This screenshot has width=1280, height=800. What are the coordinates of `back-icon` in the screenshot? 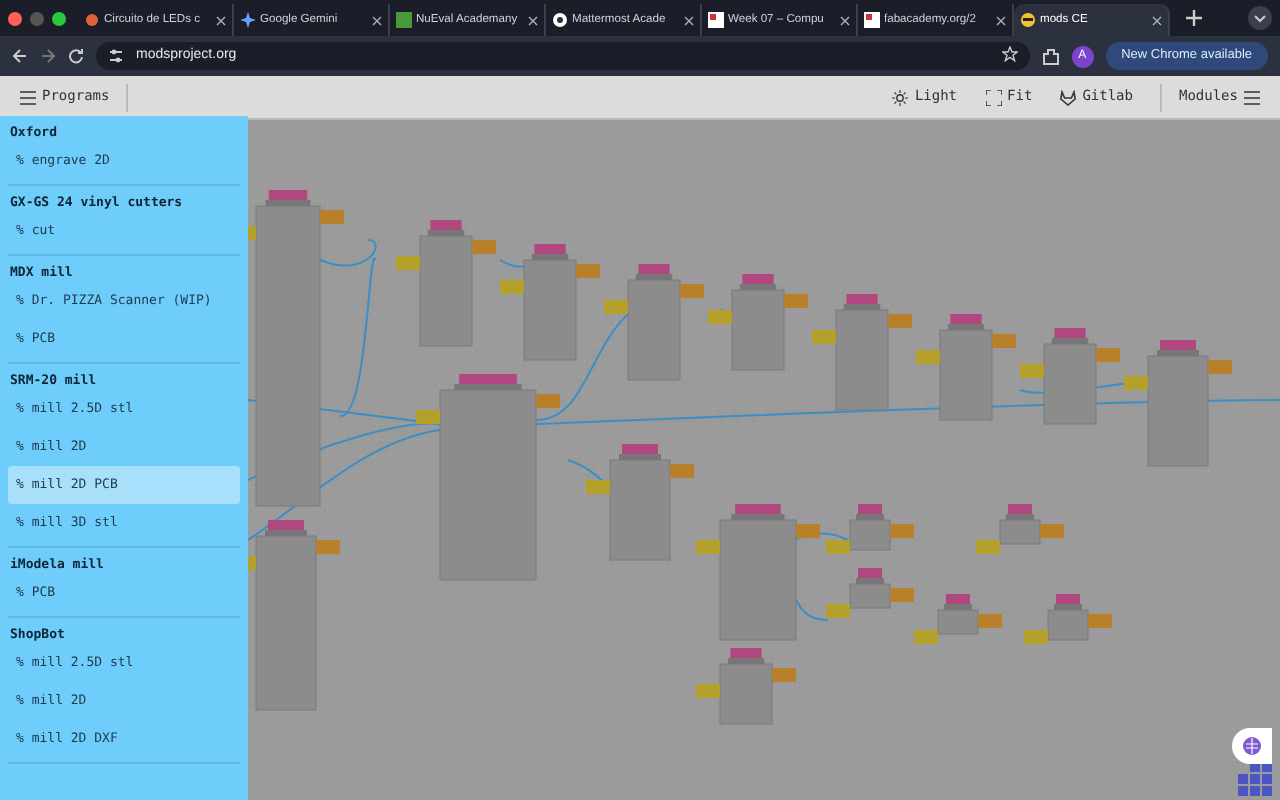 It's located at (20, 56).